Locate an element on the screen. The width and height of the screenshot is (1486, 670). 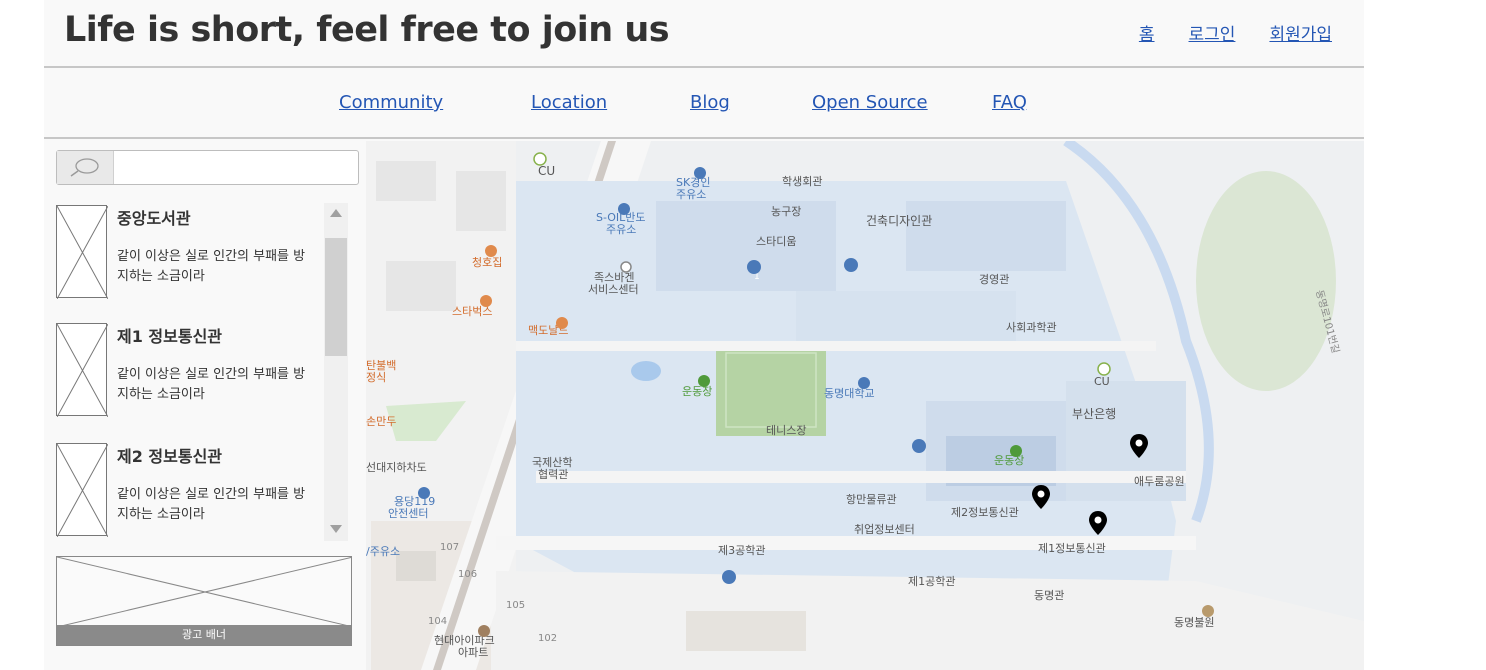
map-label: 청호집 is located at coordinates (487, 262).